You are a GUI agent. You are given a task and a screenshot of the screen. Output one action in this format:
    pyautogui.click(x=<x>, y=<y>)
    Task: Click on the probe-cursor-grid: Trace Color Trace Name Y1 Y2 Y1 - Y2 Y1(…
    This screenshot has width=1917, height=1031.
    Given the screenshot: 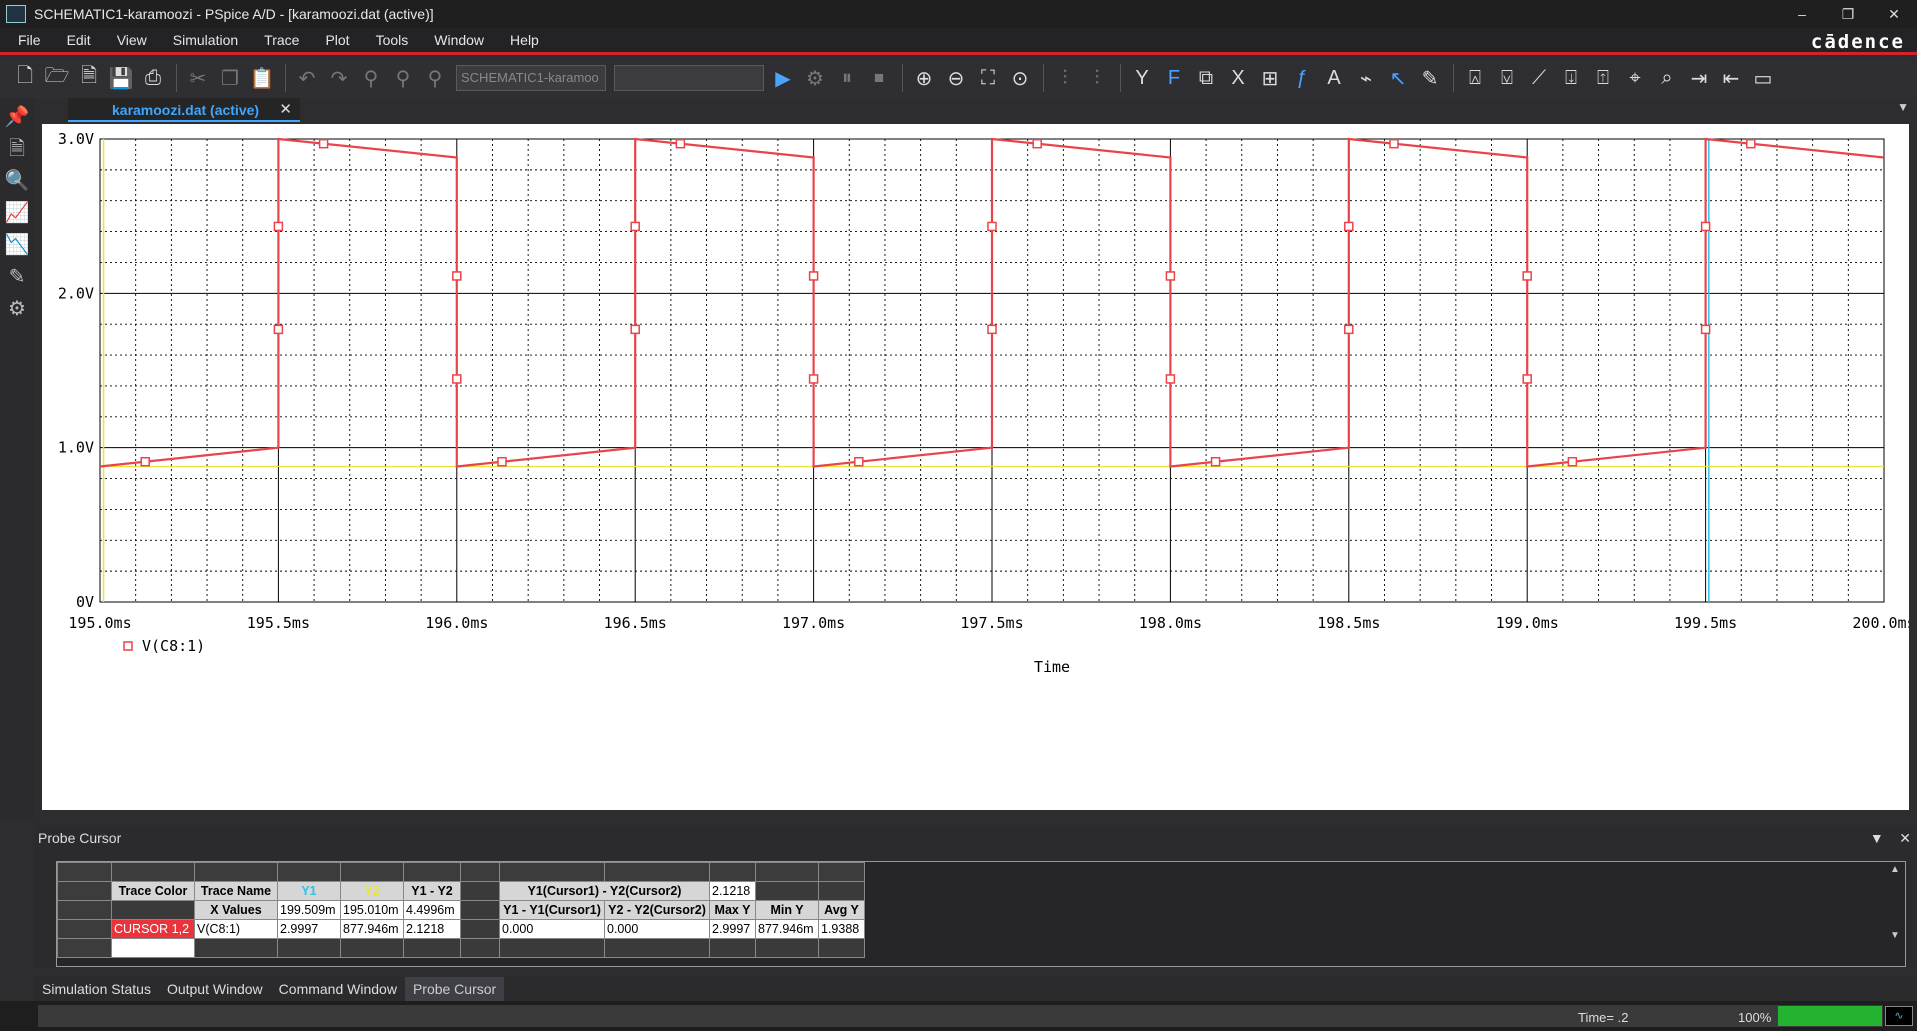 What is the action you would take?
    pyautogui.click(x=981, y=914)
    